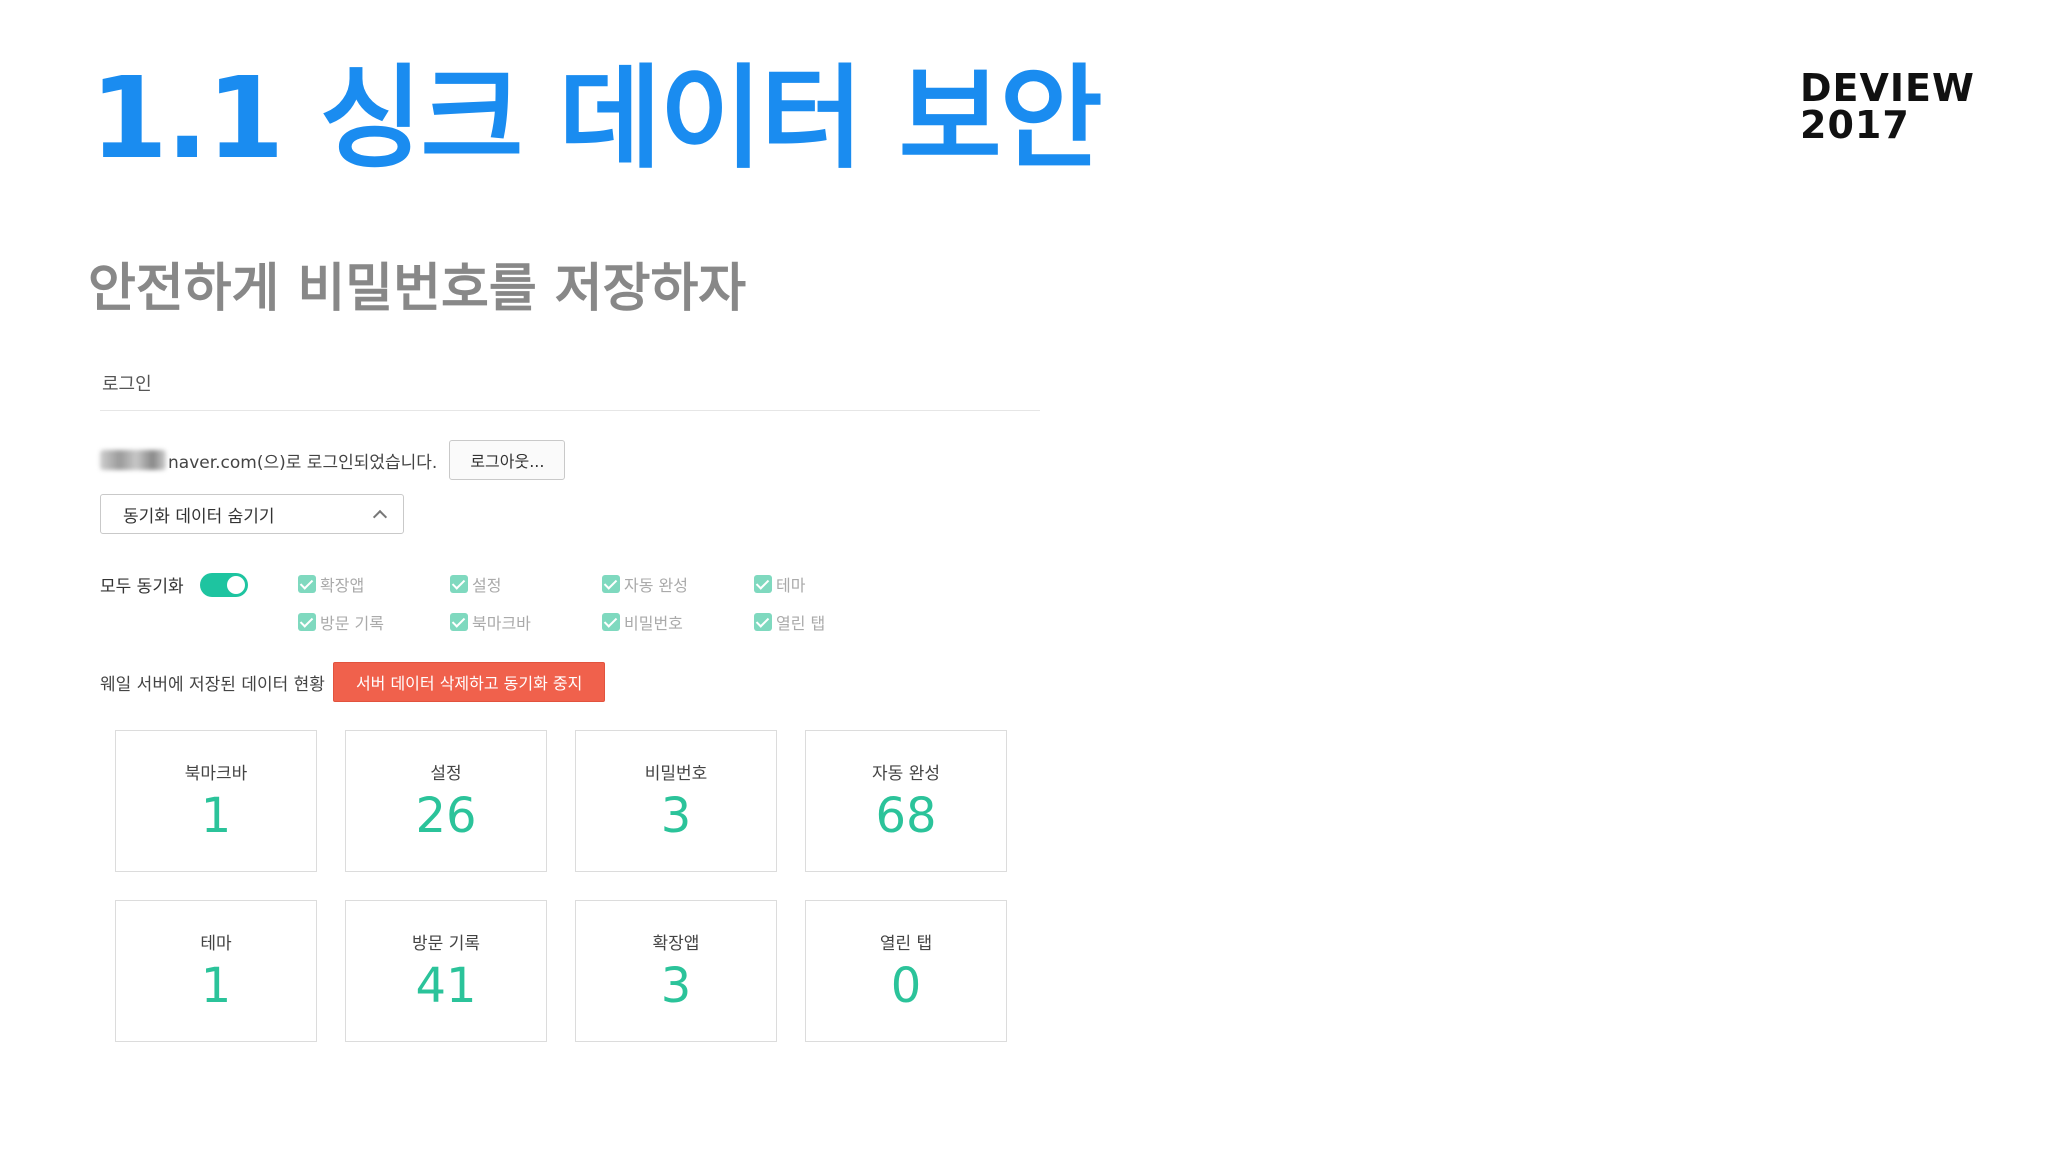 The image size is (2048, 1152). I want to click on stat-label: 방문 기록, so click(446, 944).